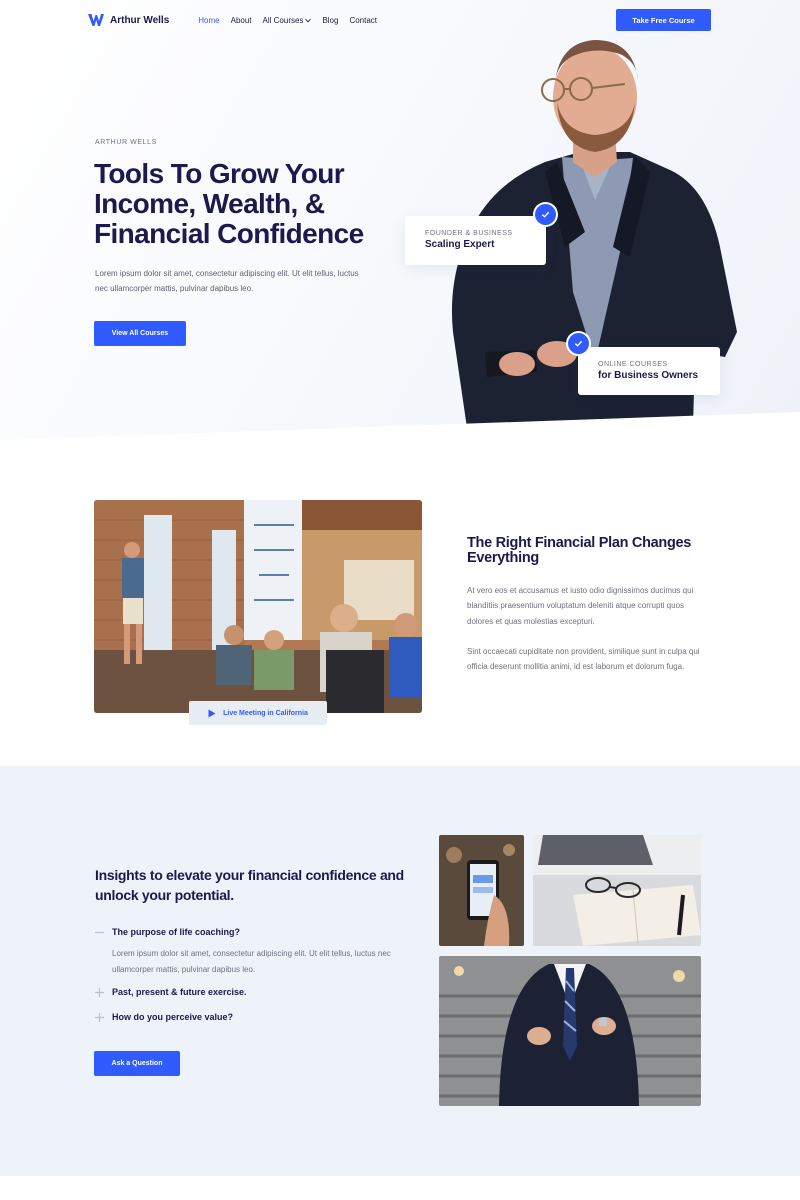  What do you see at coordinates (570, 1031) in the screenshot?
I see `businessman-photo` at bounding box center [570, 1031].